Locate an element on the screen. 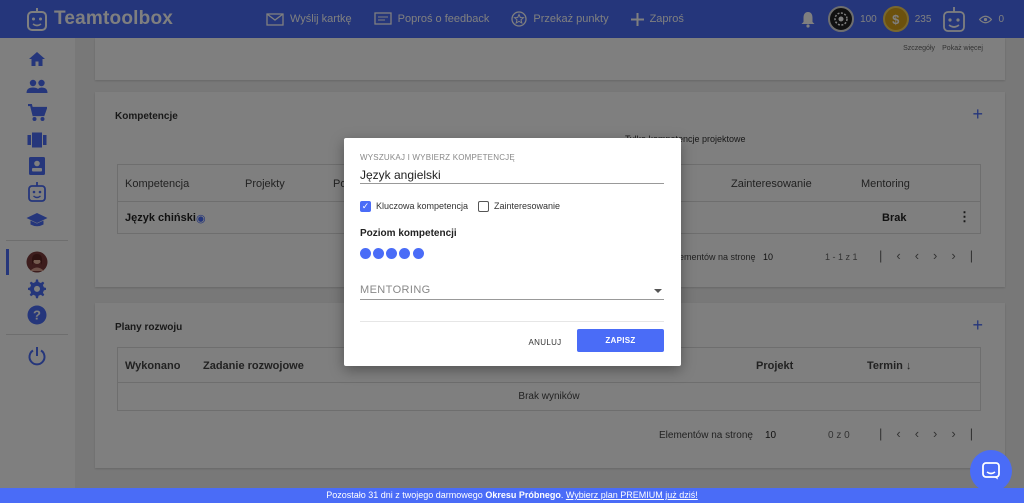 This screenshot has width=1024, height=503. key-competence-checkbox: ✓ is located at coordinates (365, 206).